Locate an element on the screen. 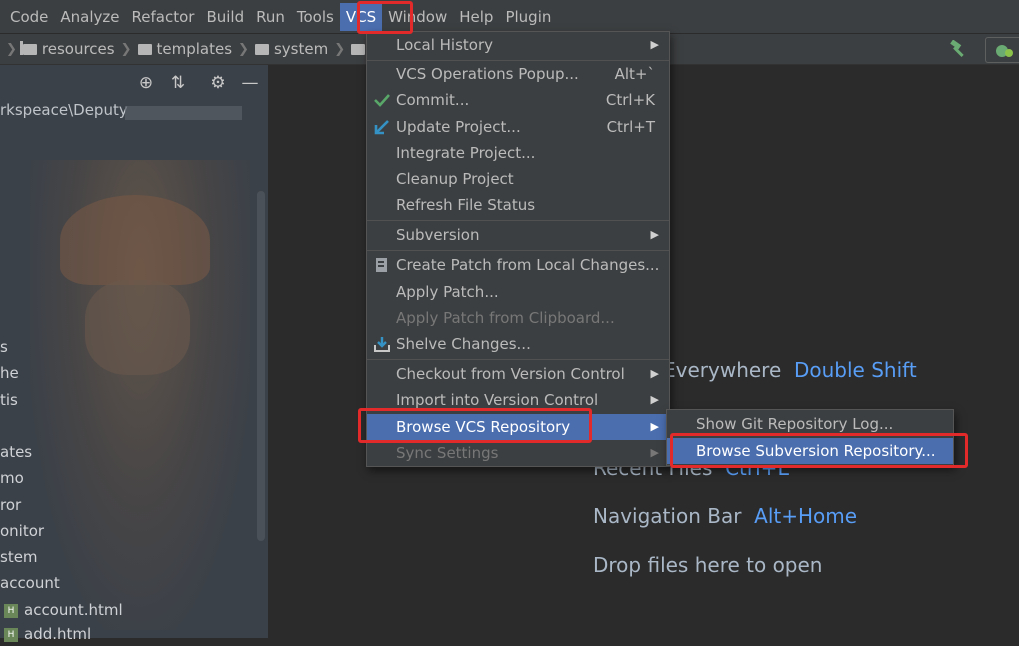 The height and width of the screenshot is (646, 1019). menu-item-checkout: Checkout from Version Control ▶ is located at coordinates (518, 374).